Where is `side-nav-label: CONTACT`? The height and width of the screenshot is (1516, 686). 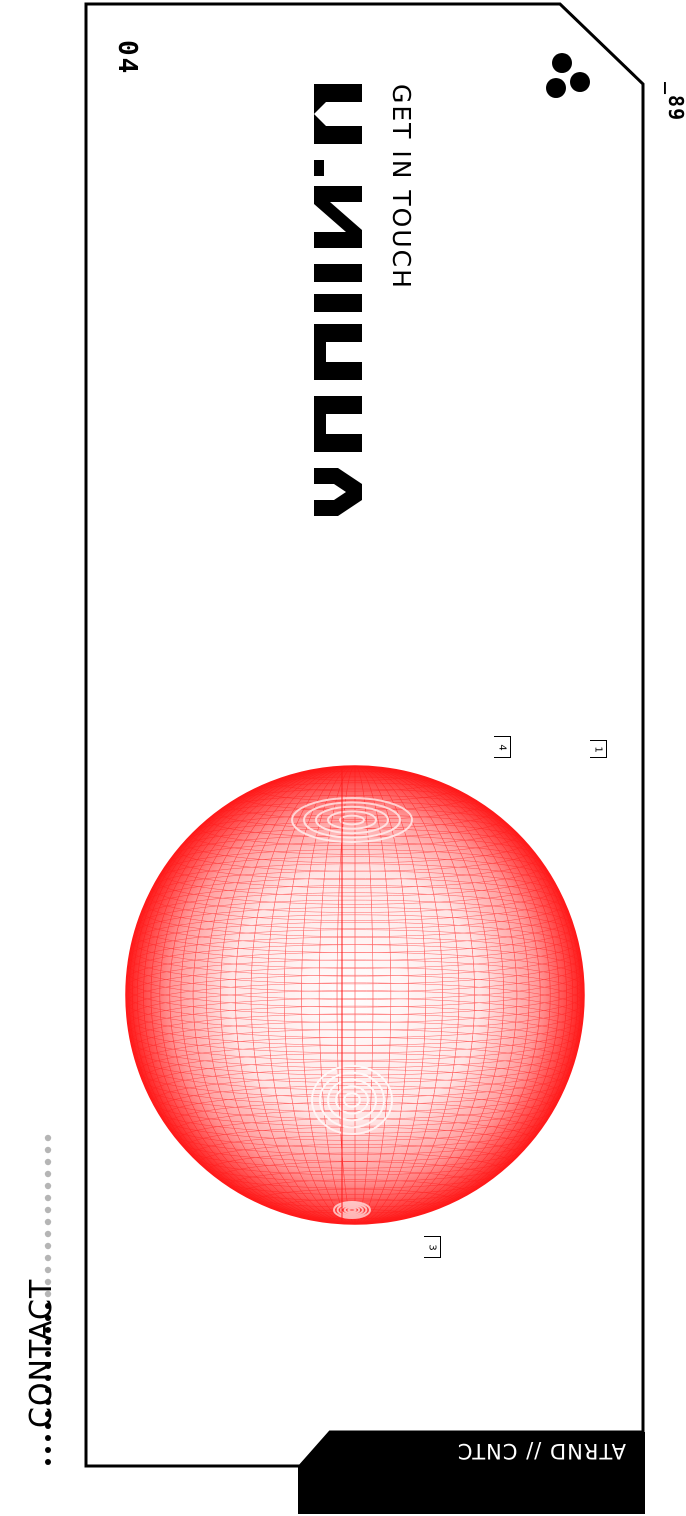
side-nav-label: CONTACT is located at coordinates (41, 1353).